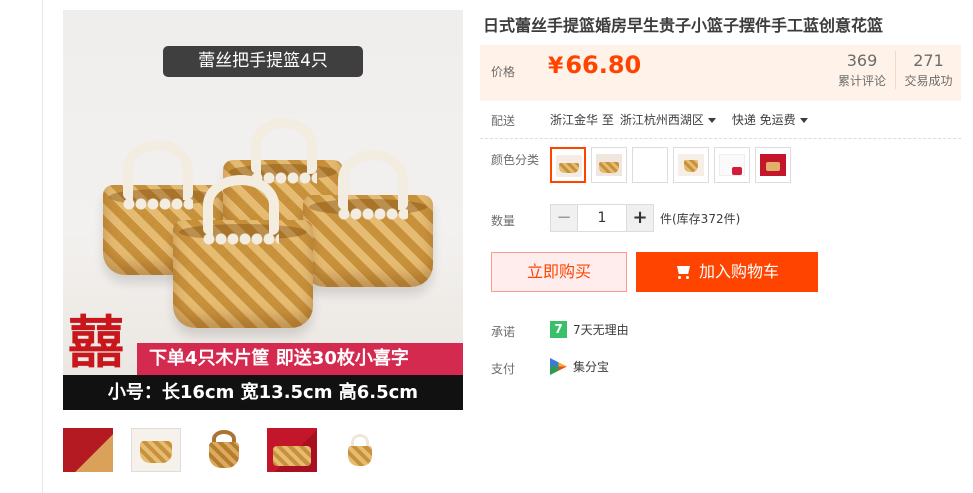 The width and height of the screenshot is (973, 493). What do you see at coordinates (582, 120) in the screenshot?
I see `ship-from: 浙江金华 至` at bounding box center [582, 120].